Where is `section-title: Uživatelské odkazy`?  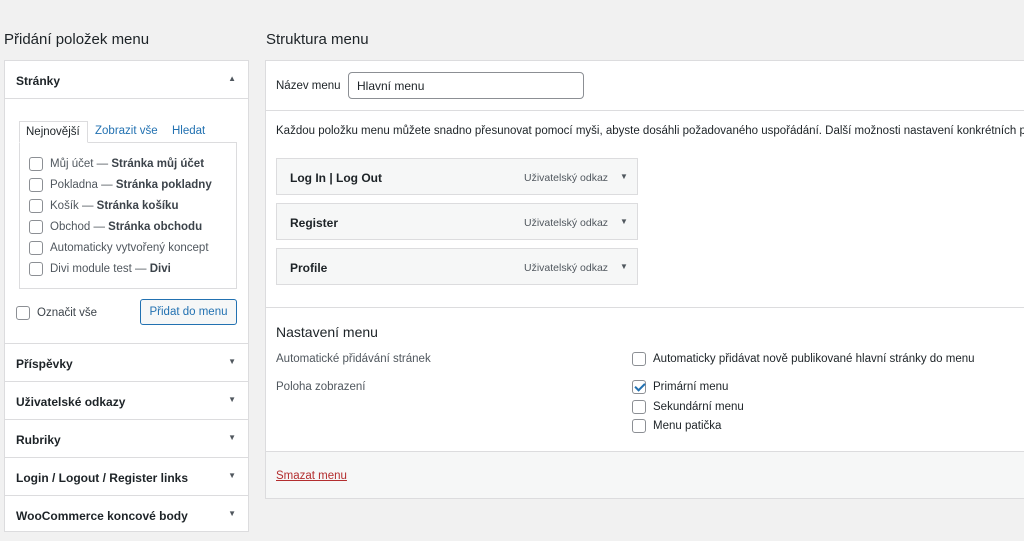
section-title: Uživatelské odkazy is located at coordinates (71, 402).